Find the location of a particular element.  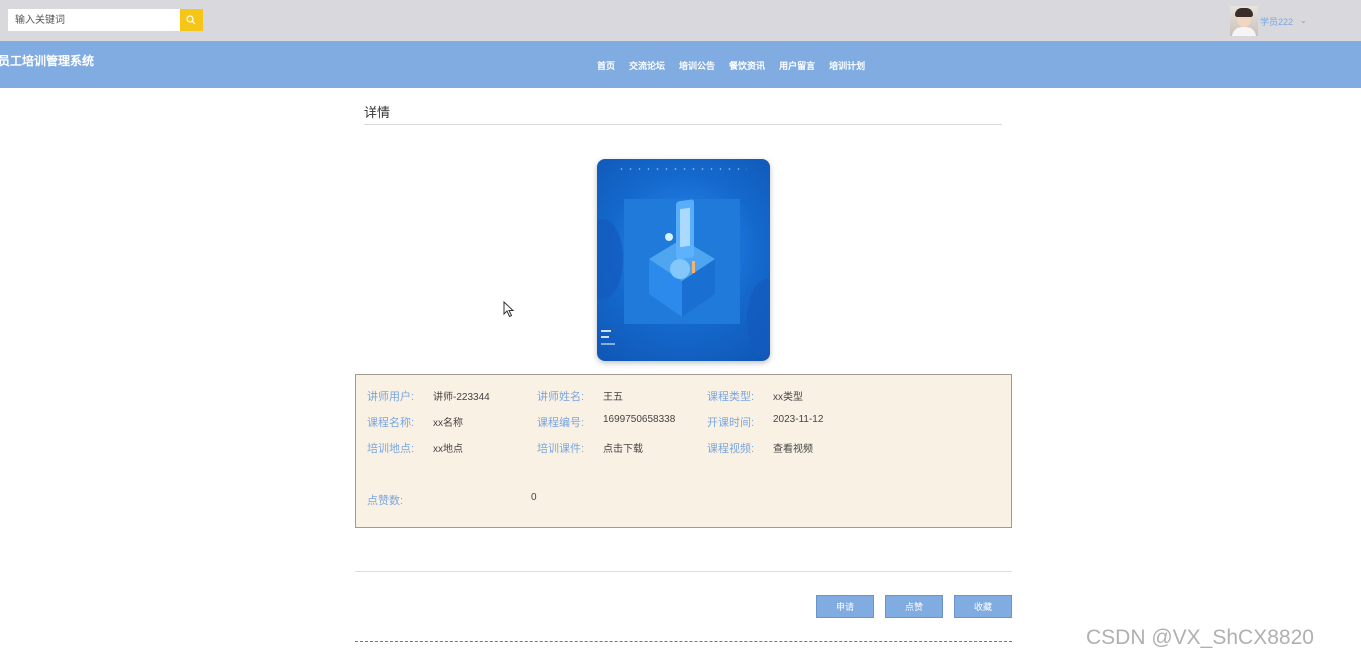

nav-item-messages: 用户留言 is located at coordinates (797, 65).